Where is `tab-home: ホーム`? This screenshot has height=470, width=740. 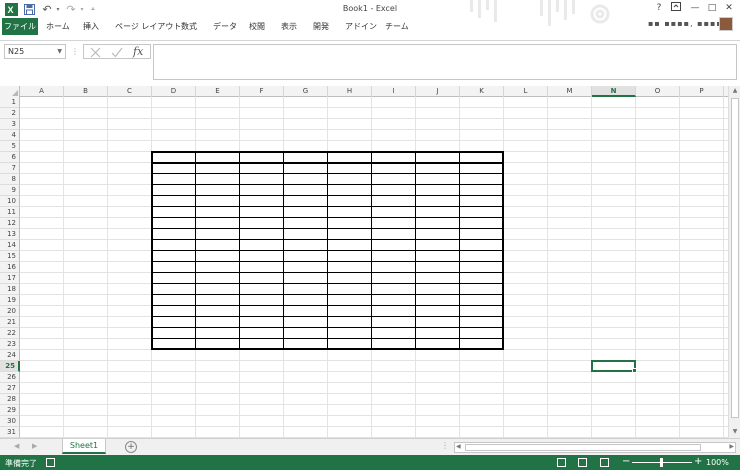 tab-home: ホーム is located at coordinates (58, 26).